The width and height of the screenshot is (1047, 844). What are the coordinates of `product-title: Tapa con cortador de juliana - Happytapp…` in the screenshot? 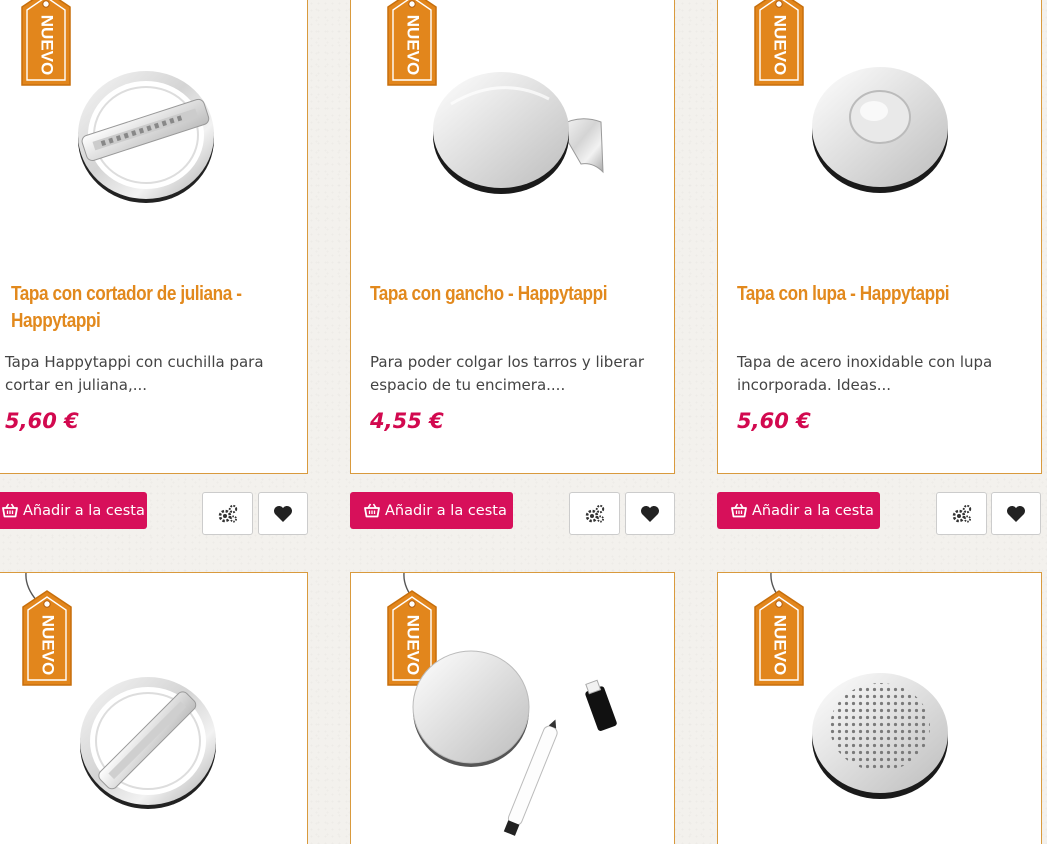 It's located at (157, 308).